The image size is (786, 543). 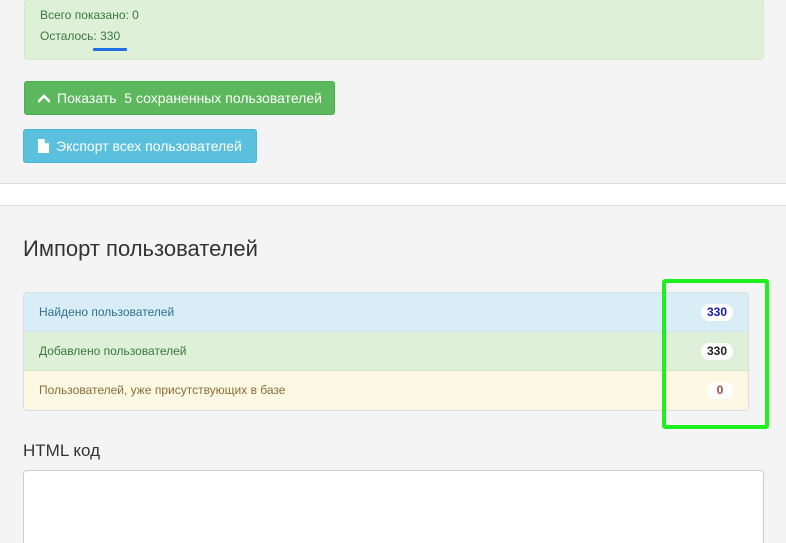 I want to click on remaining-value-wrap: 330, so click(x=110, y=39).